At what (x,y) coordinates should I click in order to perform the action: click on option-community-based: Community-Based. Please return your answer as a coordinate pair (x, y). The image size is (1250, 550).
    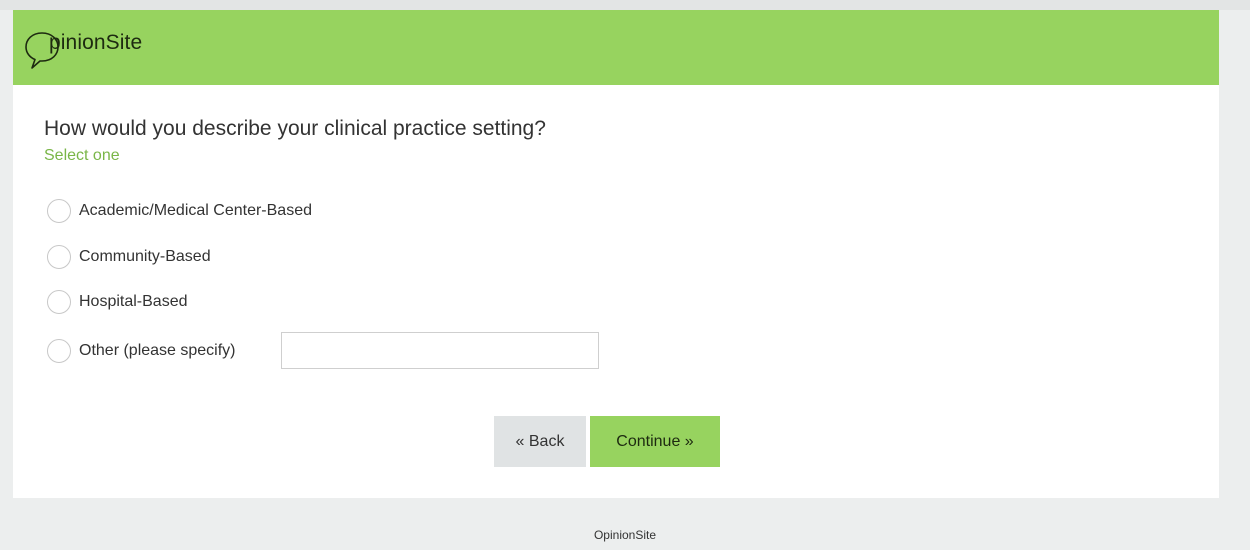
    Looking at the image, I should click on (129, 257).